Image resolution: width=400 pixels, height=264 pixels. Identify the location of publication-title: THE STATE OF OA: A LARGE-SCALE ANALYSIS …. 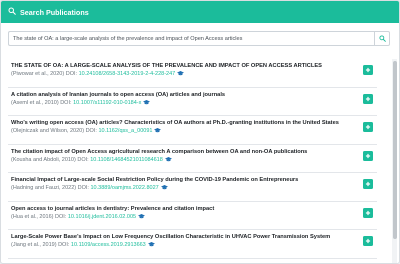
(166, 66).